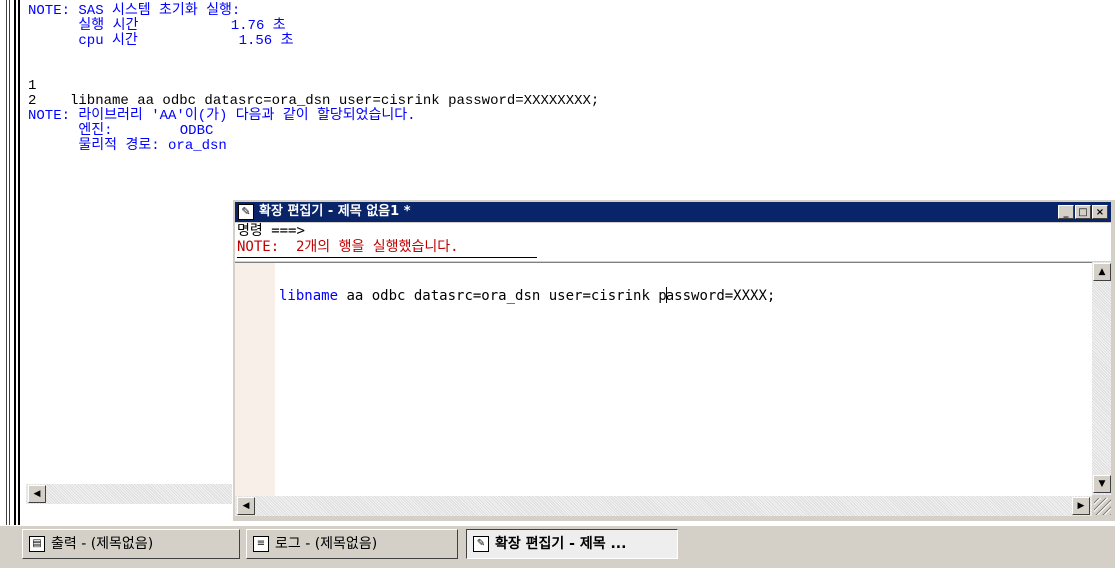 This screenshot has width=1115, height=568. I want to click on output-icon: ▤, so click(37, 544).